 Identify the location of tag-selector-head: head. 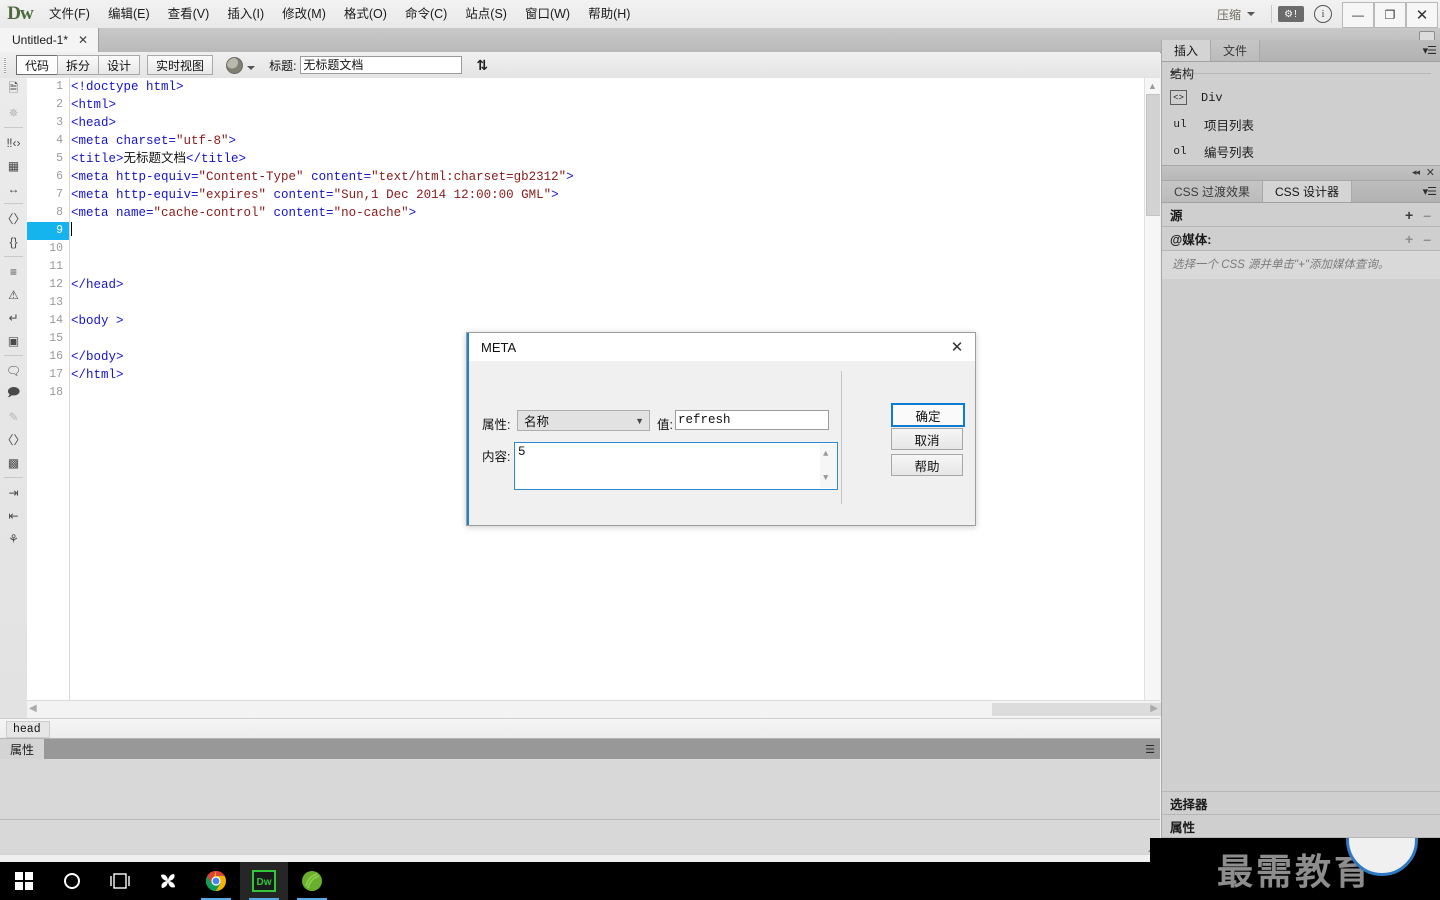
(28, 729).